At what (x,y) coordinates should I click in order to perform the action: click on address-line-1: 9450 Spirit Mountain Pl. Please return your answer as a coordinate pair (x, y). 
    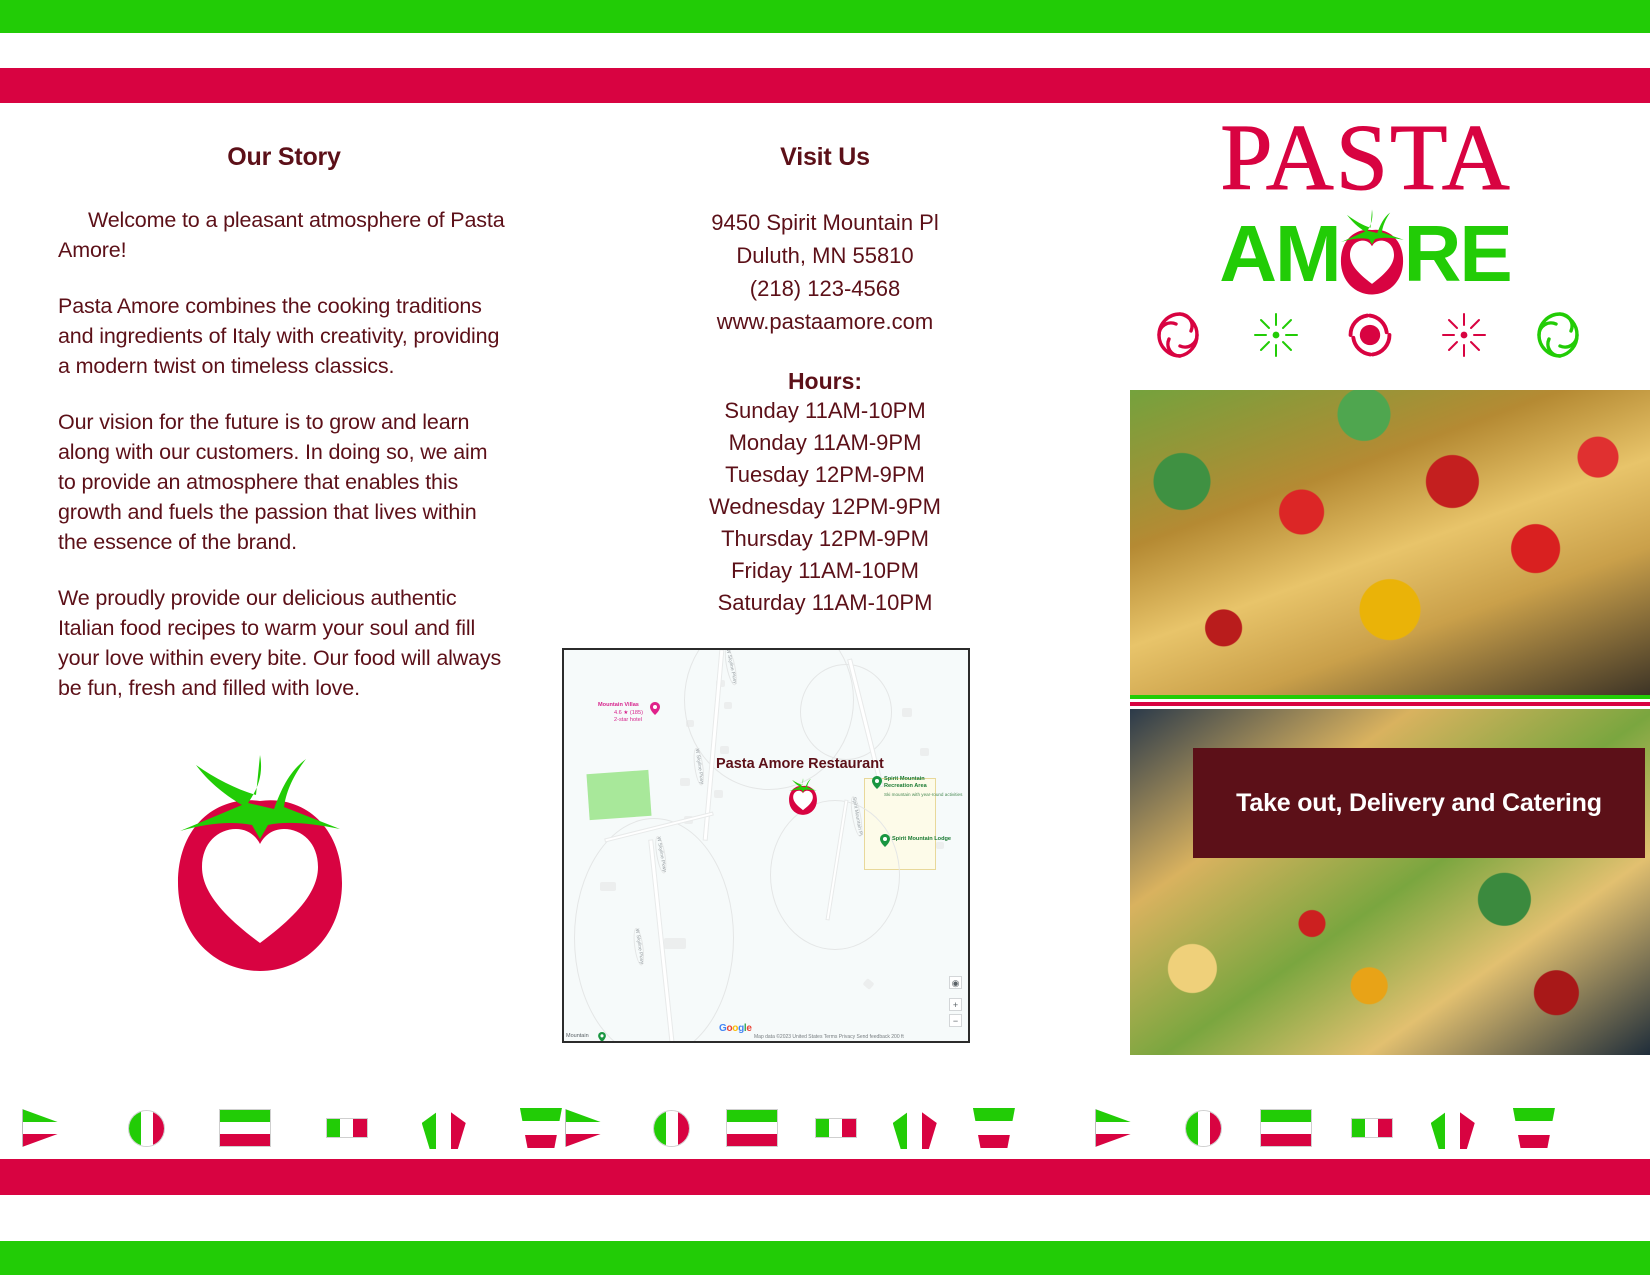
    Looking at the image, I should click on (825, 222).